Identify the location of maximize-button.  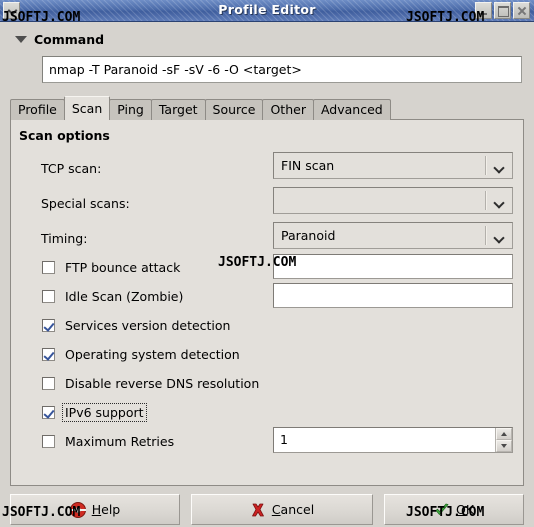
(502, 10).